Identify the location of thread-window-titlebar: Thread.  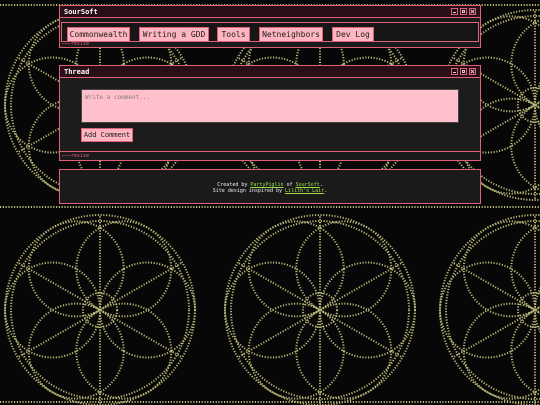
(270, 72).